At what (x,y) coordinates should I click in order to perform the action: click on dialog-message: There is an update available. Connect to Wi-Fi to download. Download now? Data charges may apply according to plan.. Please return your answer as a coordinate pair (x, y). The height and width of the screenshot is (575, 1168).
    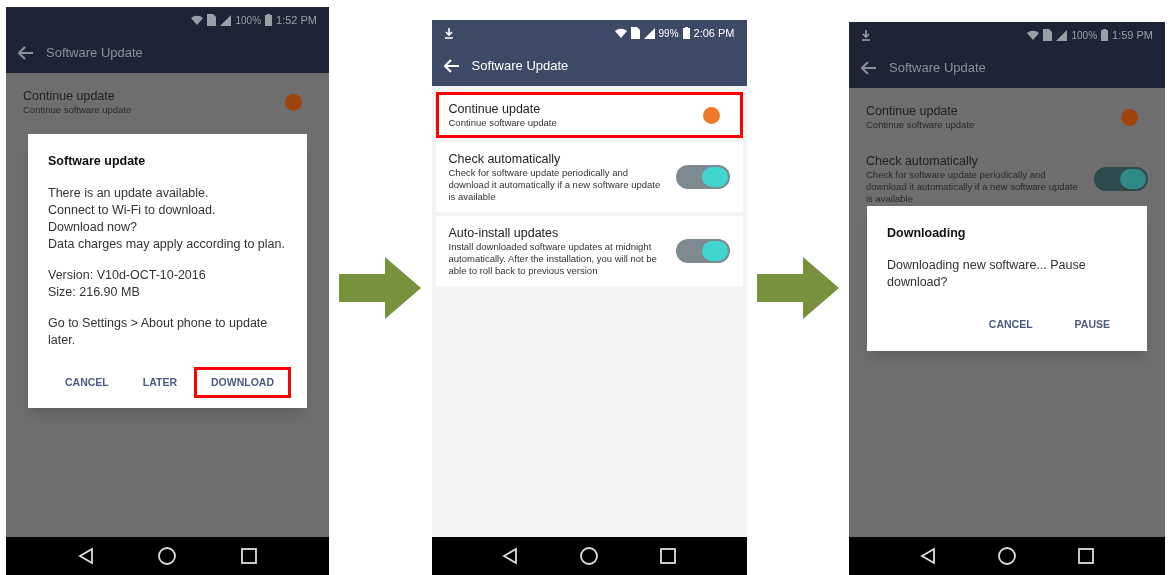
    Looking at the image, I should click on (167, 218).